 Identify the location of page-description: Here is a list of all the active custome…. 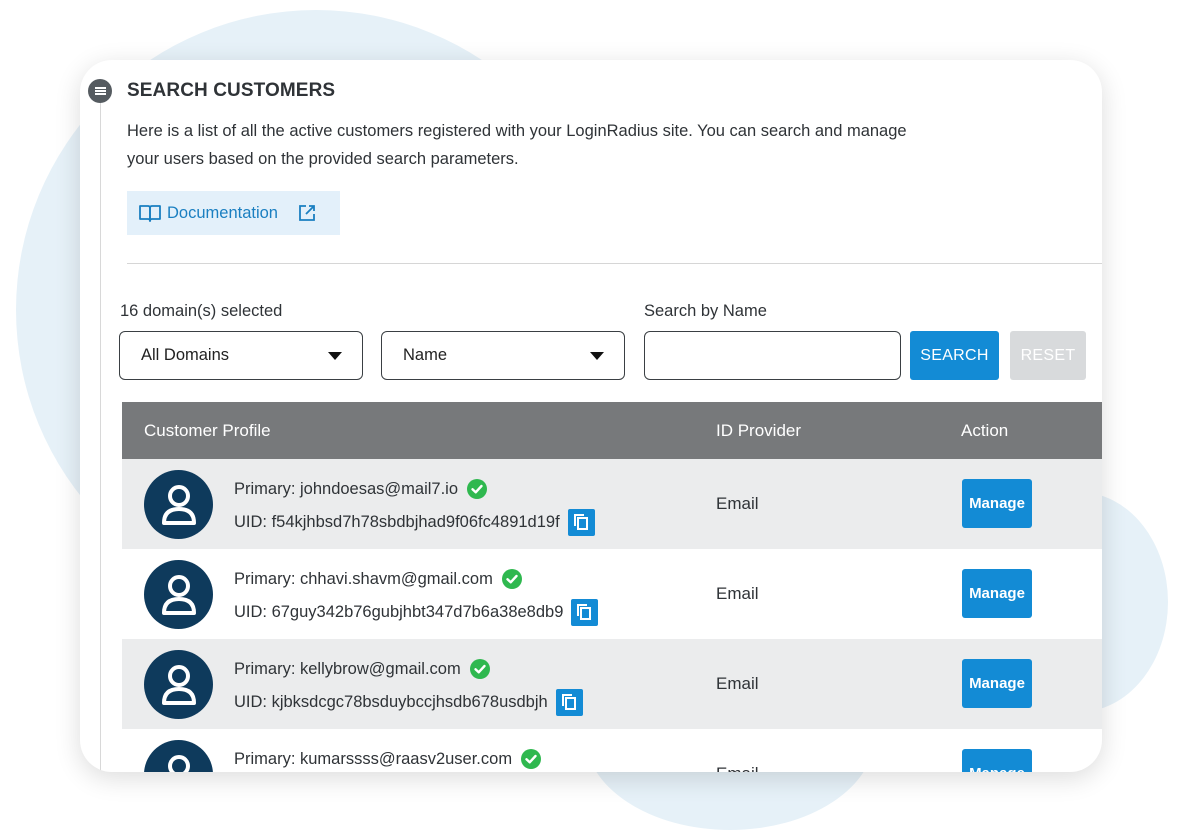
(517, 145).